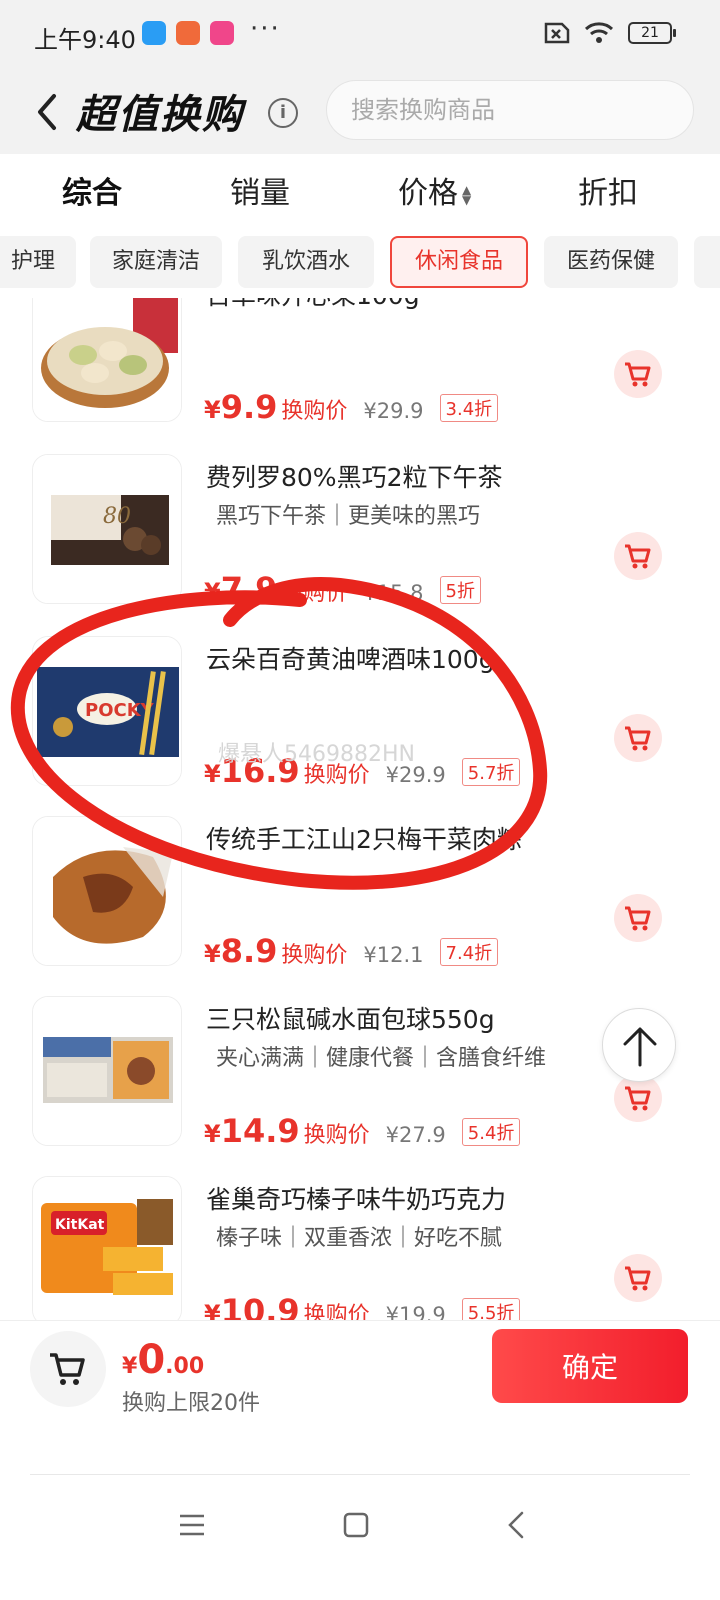 This screenshot has height=1600, width=720. I want to click on arrow-up-icon, so click(640, 1047).